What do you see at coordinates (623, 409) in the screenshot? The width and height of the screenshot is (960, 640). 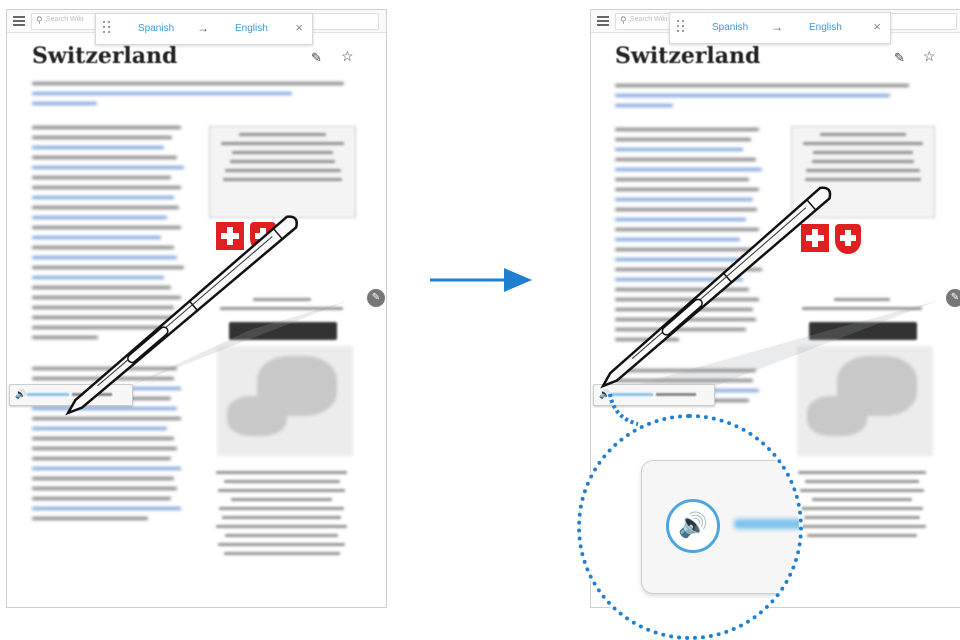 I see `zoom-callout-tail` at bounding box center [623, 409].